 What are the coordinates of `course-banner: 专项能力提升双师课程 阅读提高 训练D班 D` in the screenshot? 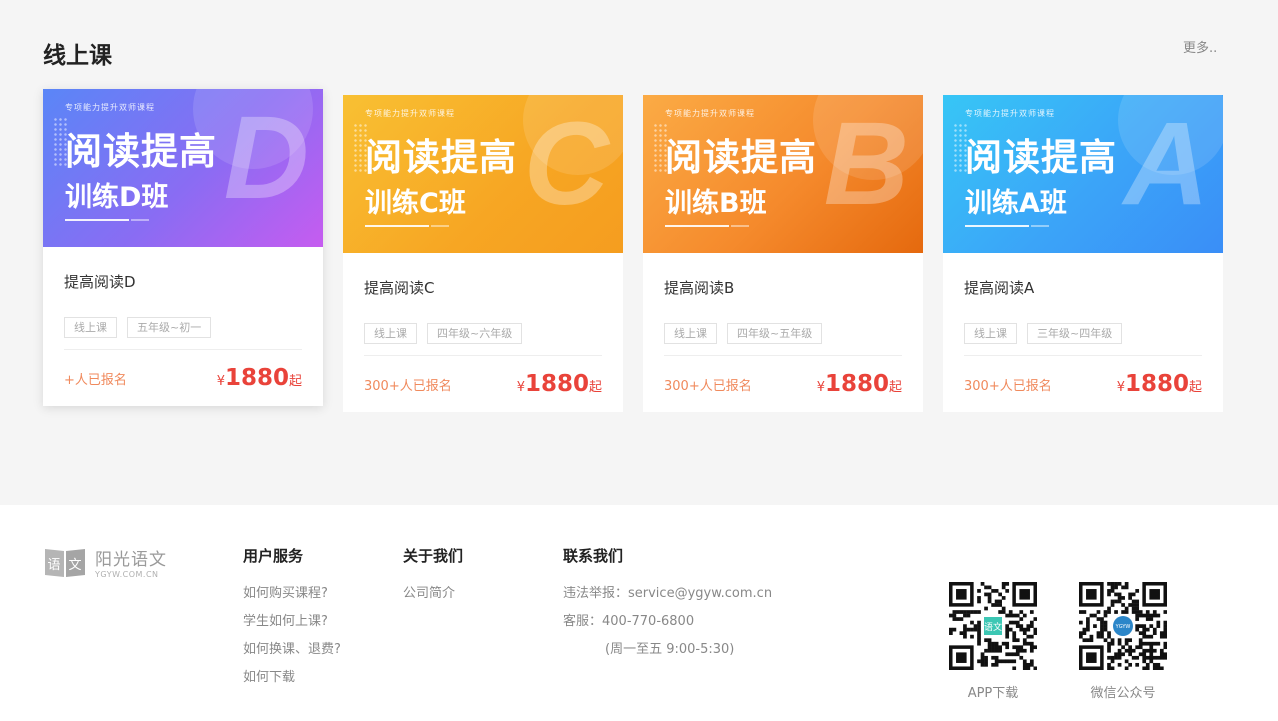 It's located at (183, 168).